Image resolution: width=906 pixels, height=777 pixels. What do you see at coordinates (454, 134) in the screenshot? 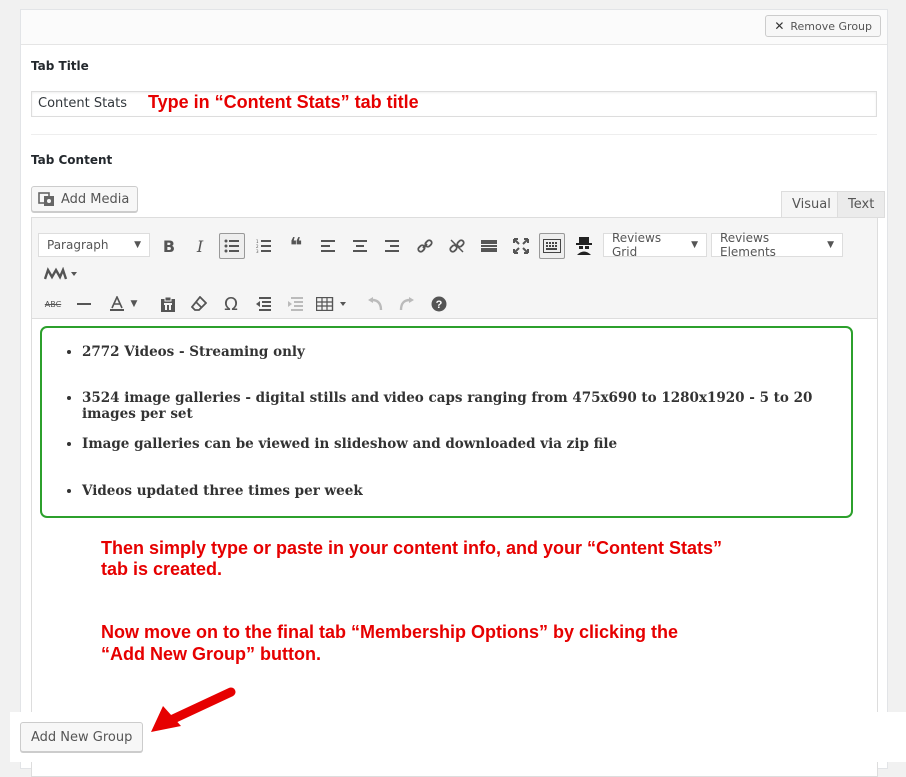
I see `divider` at bounding box center [454, 134].